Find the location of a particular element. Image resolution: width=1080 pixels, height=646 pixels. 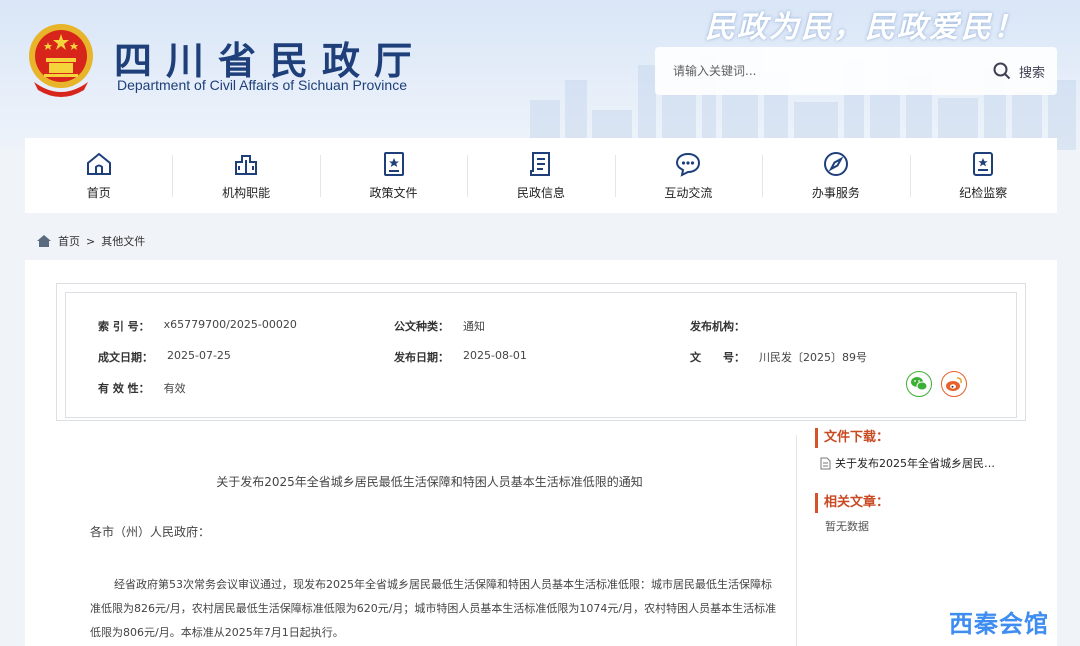

meta-value: 2025-08-01 is located at coordinates (495, 355).